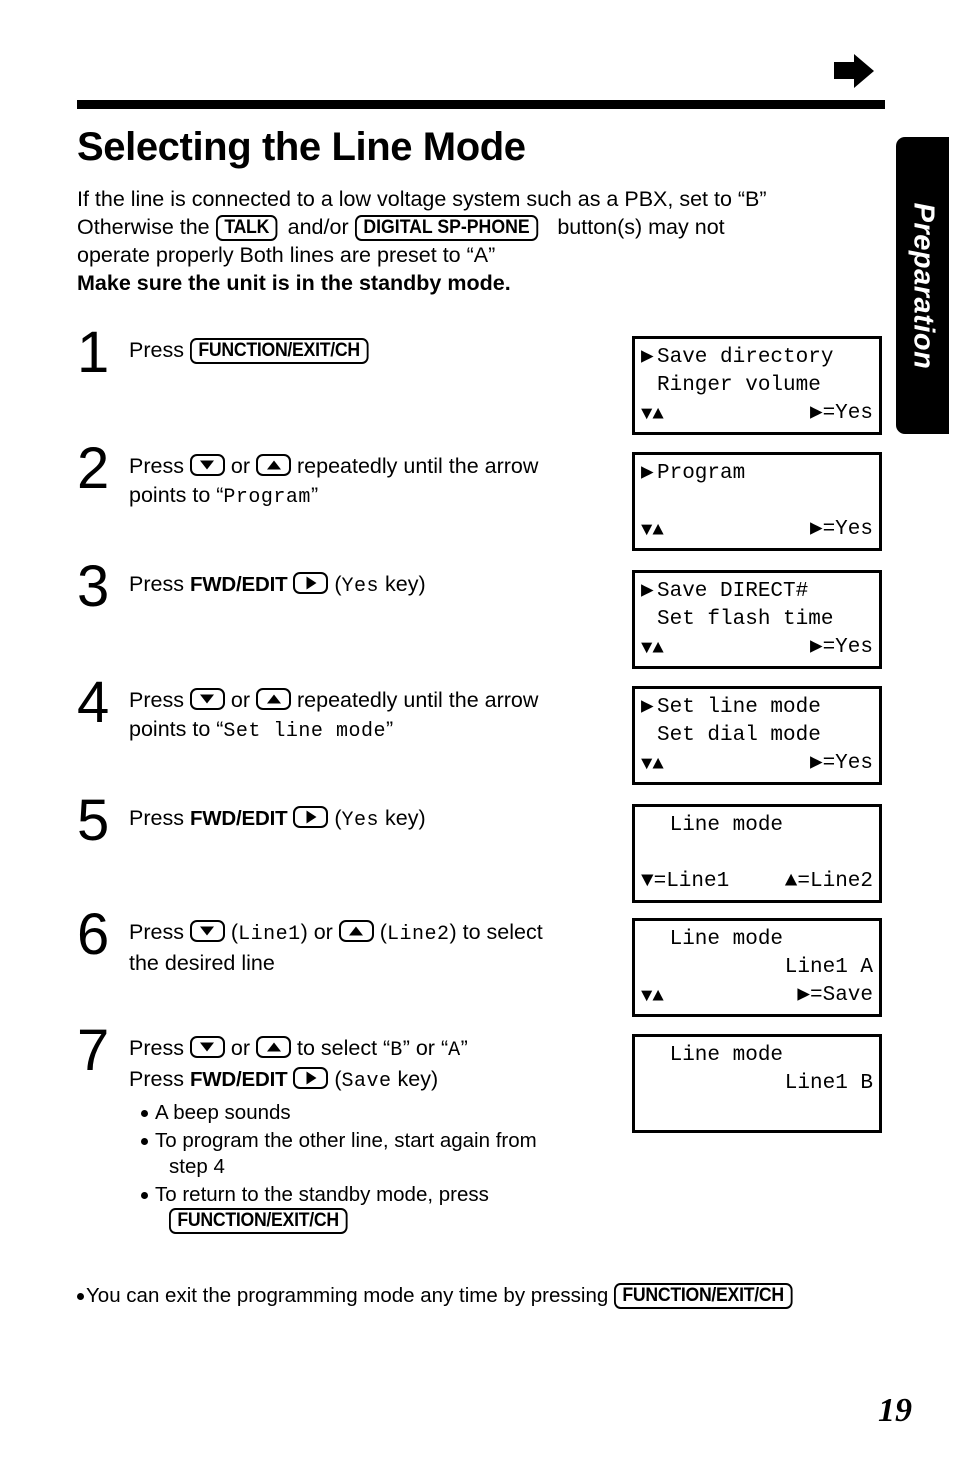  Describe the element at coordinates (828, 1083) in the screenshot. I see `display-current-value: Line1 B` at that location.